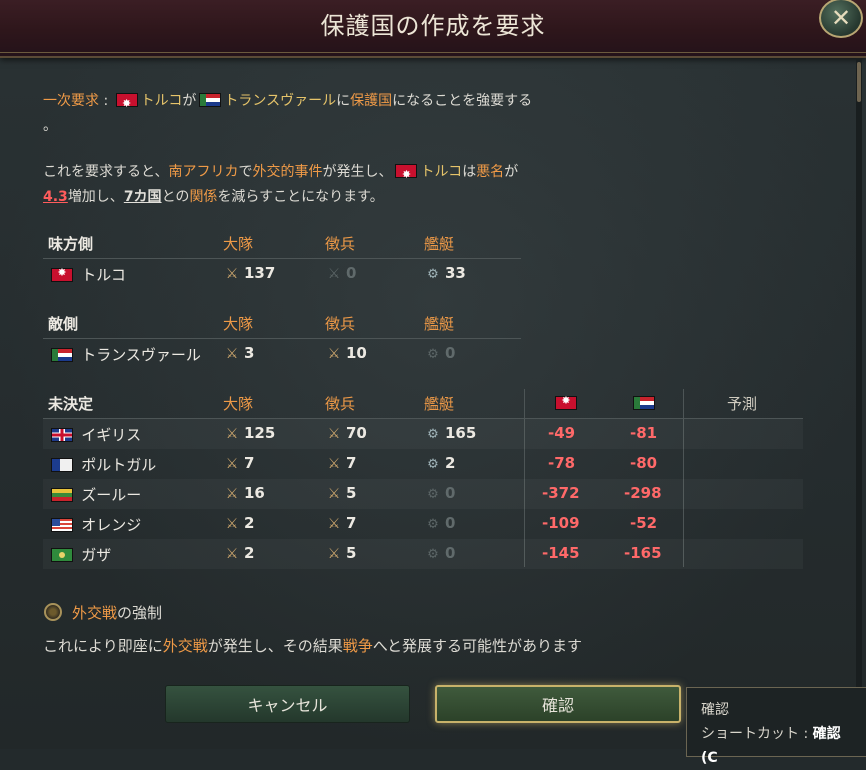  I want to click on consequence-de: で, so click(245, 172).